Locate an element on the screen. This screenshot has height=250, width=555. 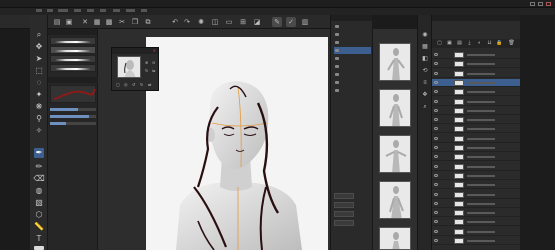
decoration-icon: ✧ is located at coordinates (39, 131).